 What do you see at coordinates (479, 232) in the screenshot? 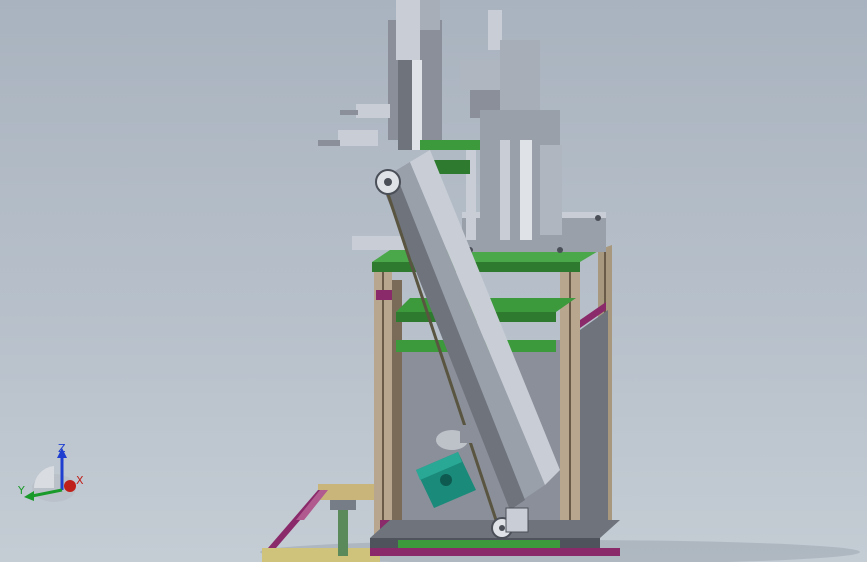
I see `top-table-plate` at bounding box center [479, 232].